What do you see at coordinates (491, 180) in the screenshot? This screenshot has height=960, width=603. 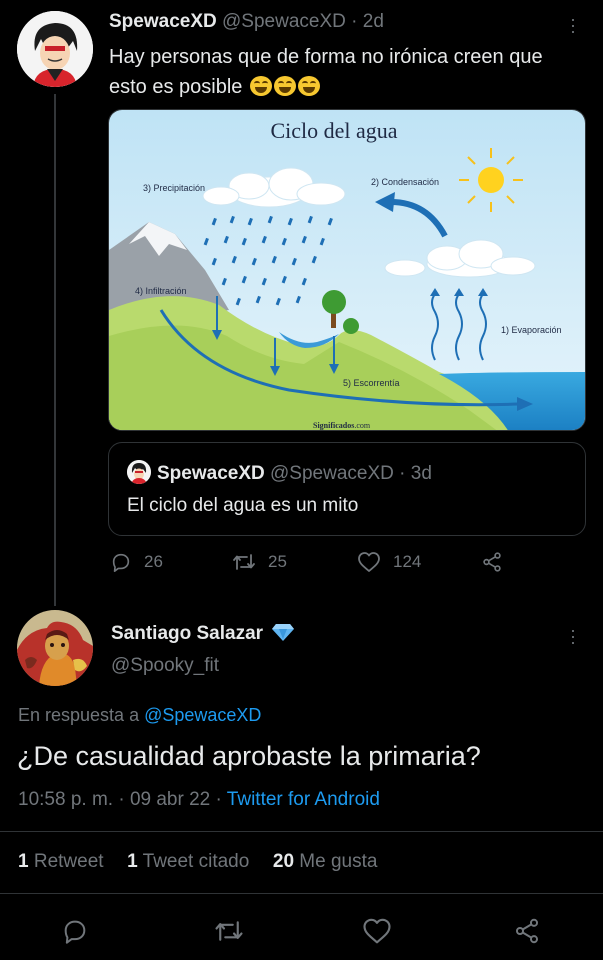 I see `sun-icon` at bounding box center [491, 180].